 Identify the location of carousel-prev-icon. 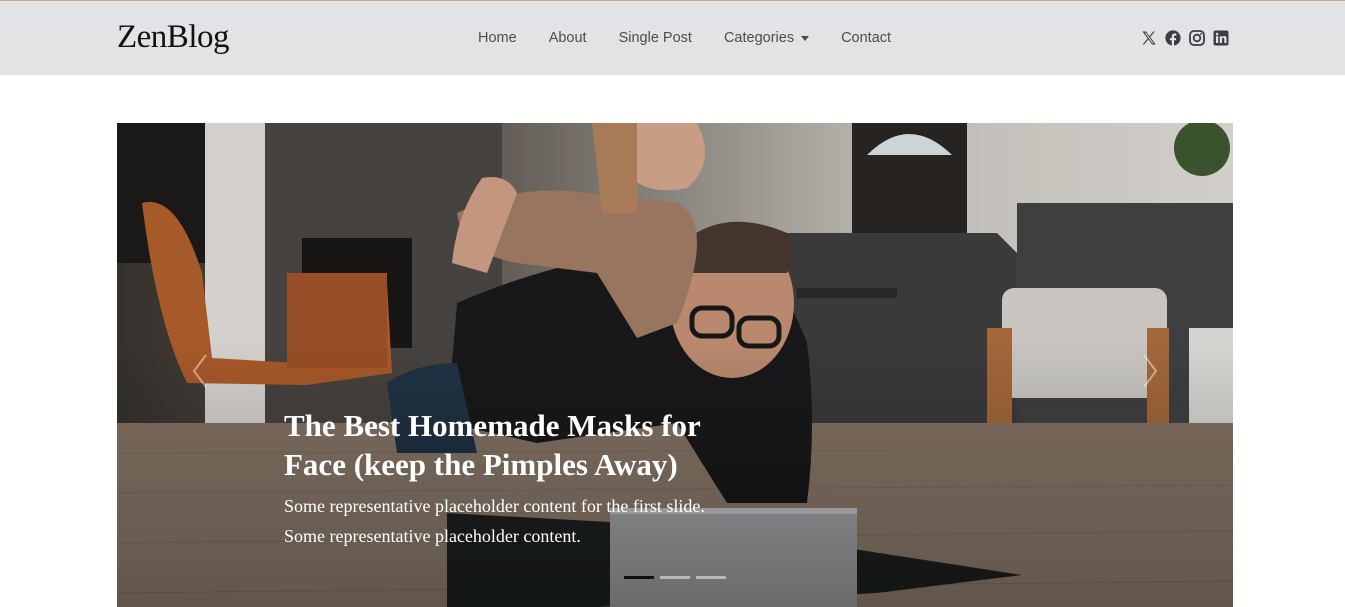
(200, 371).